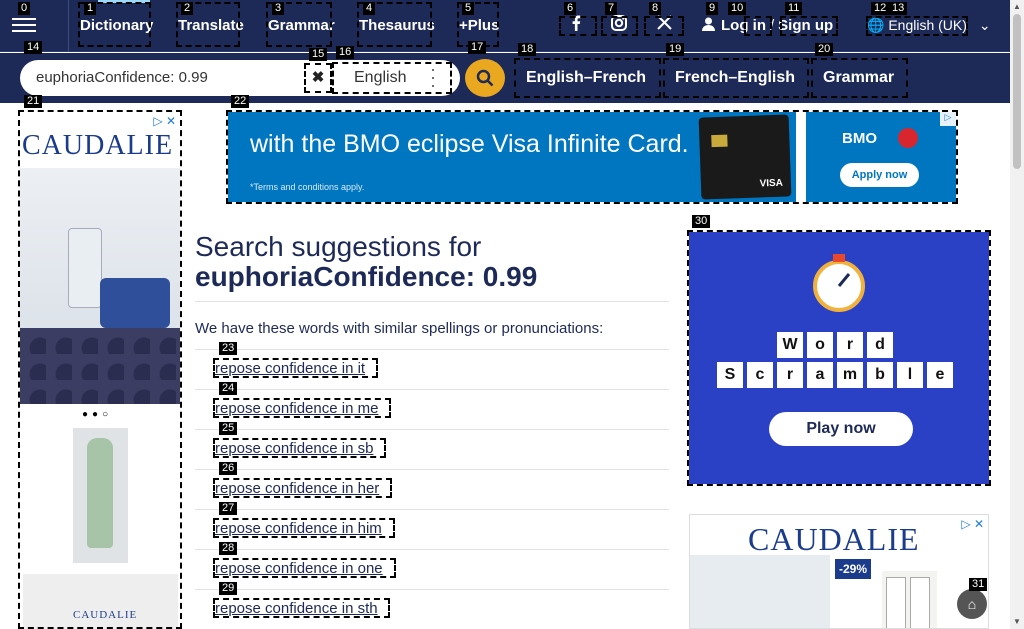 This screenshot has width=1024, height=629. Describe the element at coordinates (228, 508) in the screenshot. I see `index-tag: 27` at that location.